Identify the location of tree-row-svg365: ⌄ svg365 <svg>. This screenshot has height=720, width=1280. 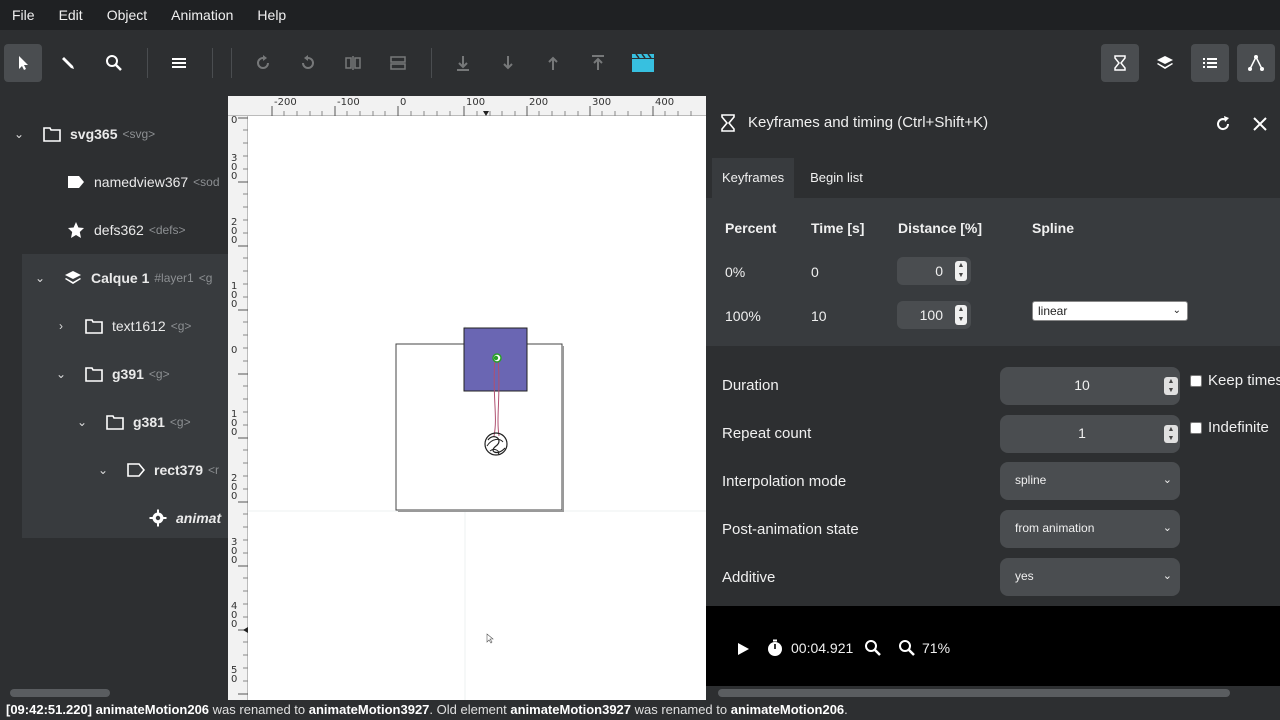
(83, 134).